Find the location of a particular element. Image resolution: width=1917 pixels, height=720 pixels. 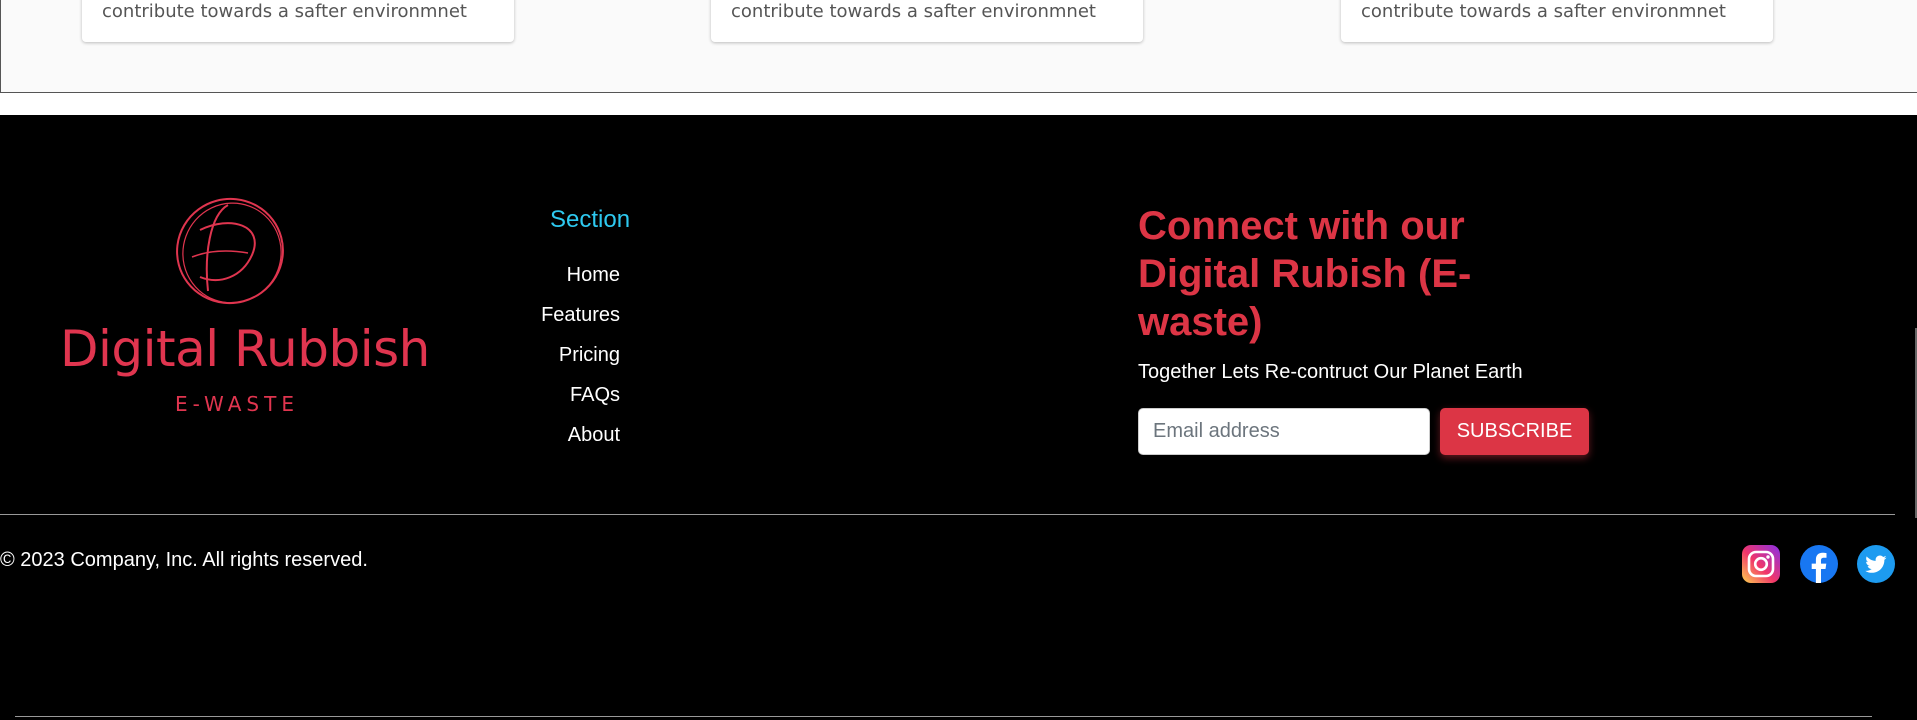

footer-link-home: Home is located at coordinates (593, 275).